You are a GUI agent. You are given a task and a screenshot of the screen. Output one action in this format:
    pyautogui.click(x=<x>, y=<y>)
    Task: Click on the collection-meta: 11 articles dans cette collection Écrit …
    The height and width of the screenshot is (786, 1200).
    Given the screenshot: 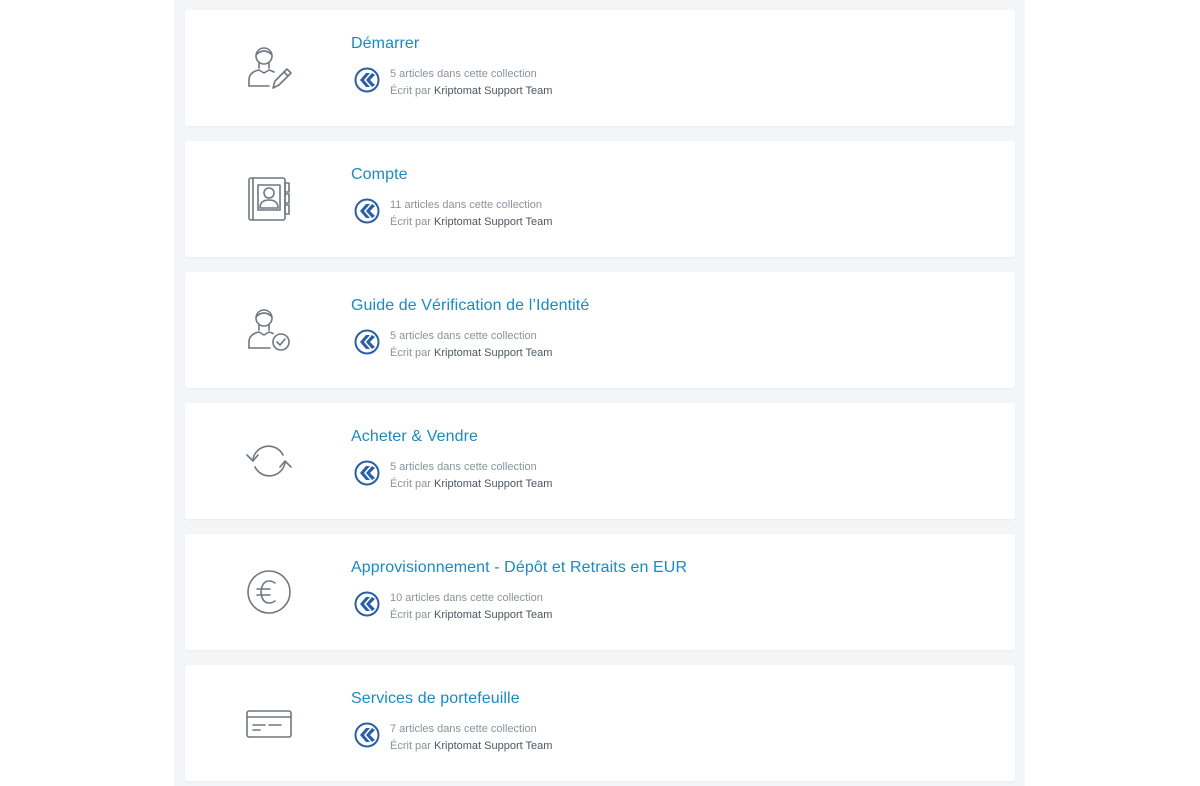 What is the action you would take?
    pyautogui.click(x=471, y=214)
    